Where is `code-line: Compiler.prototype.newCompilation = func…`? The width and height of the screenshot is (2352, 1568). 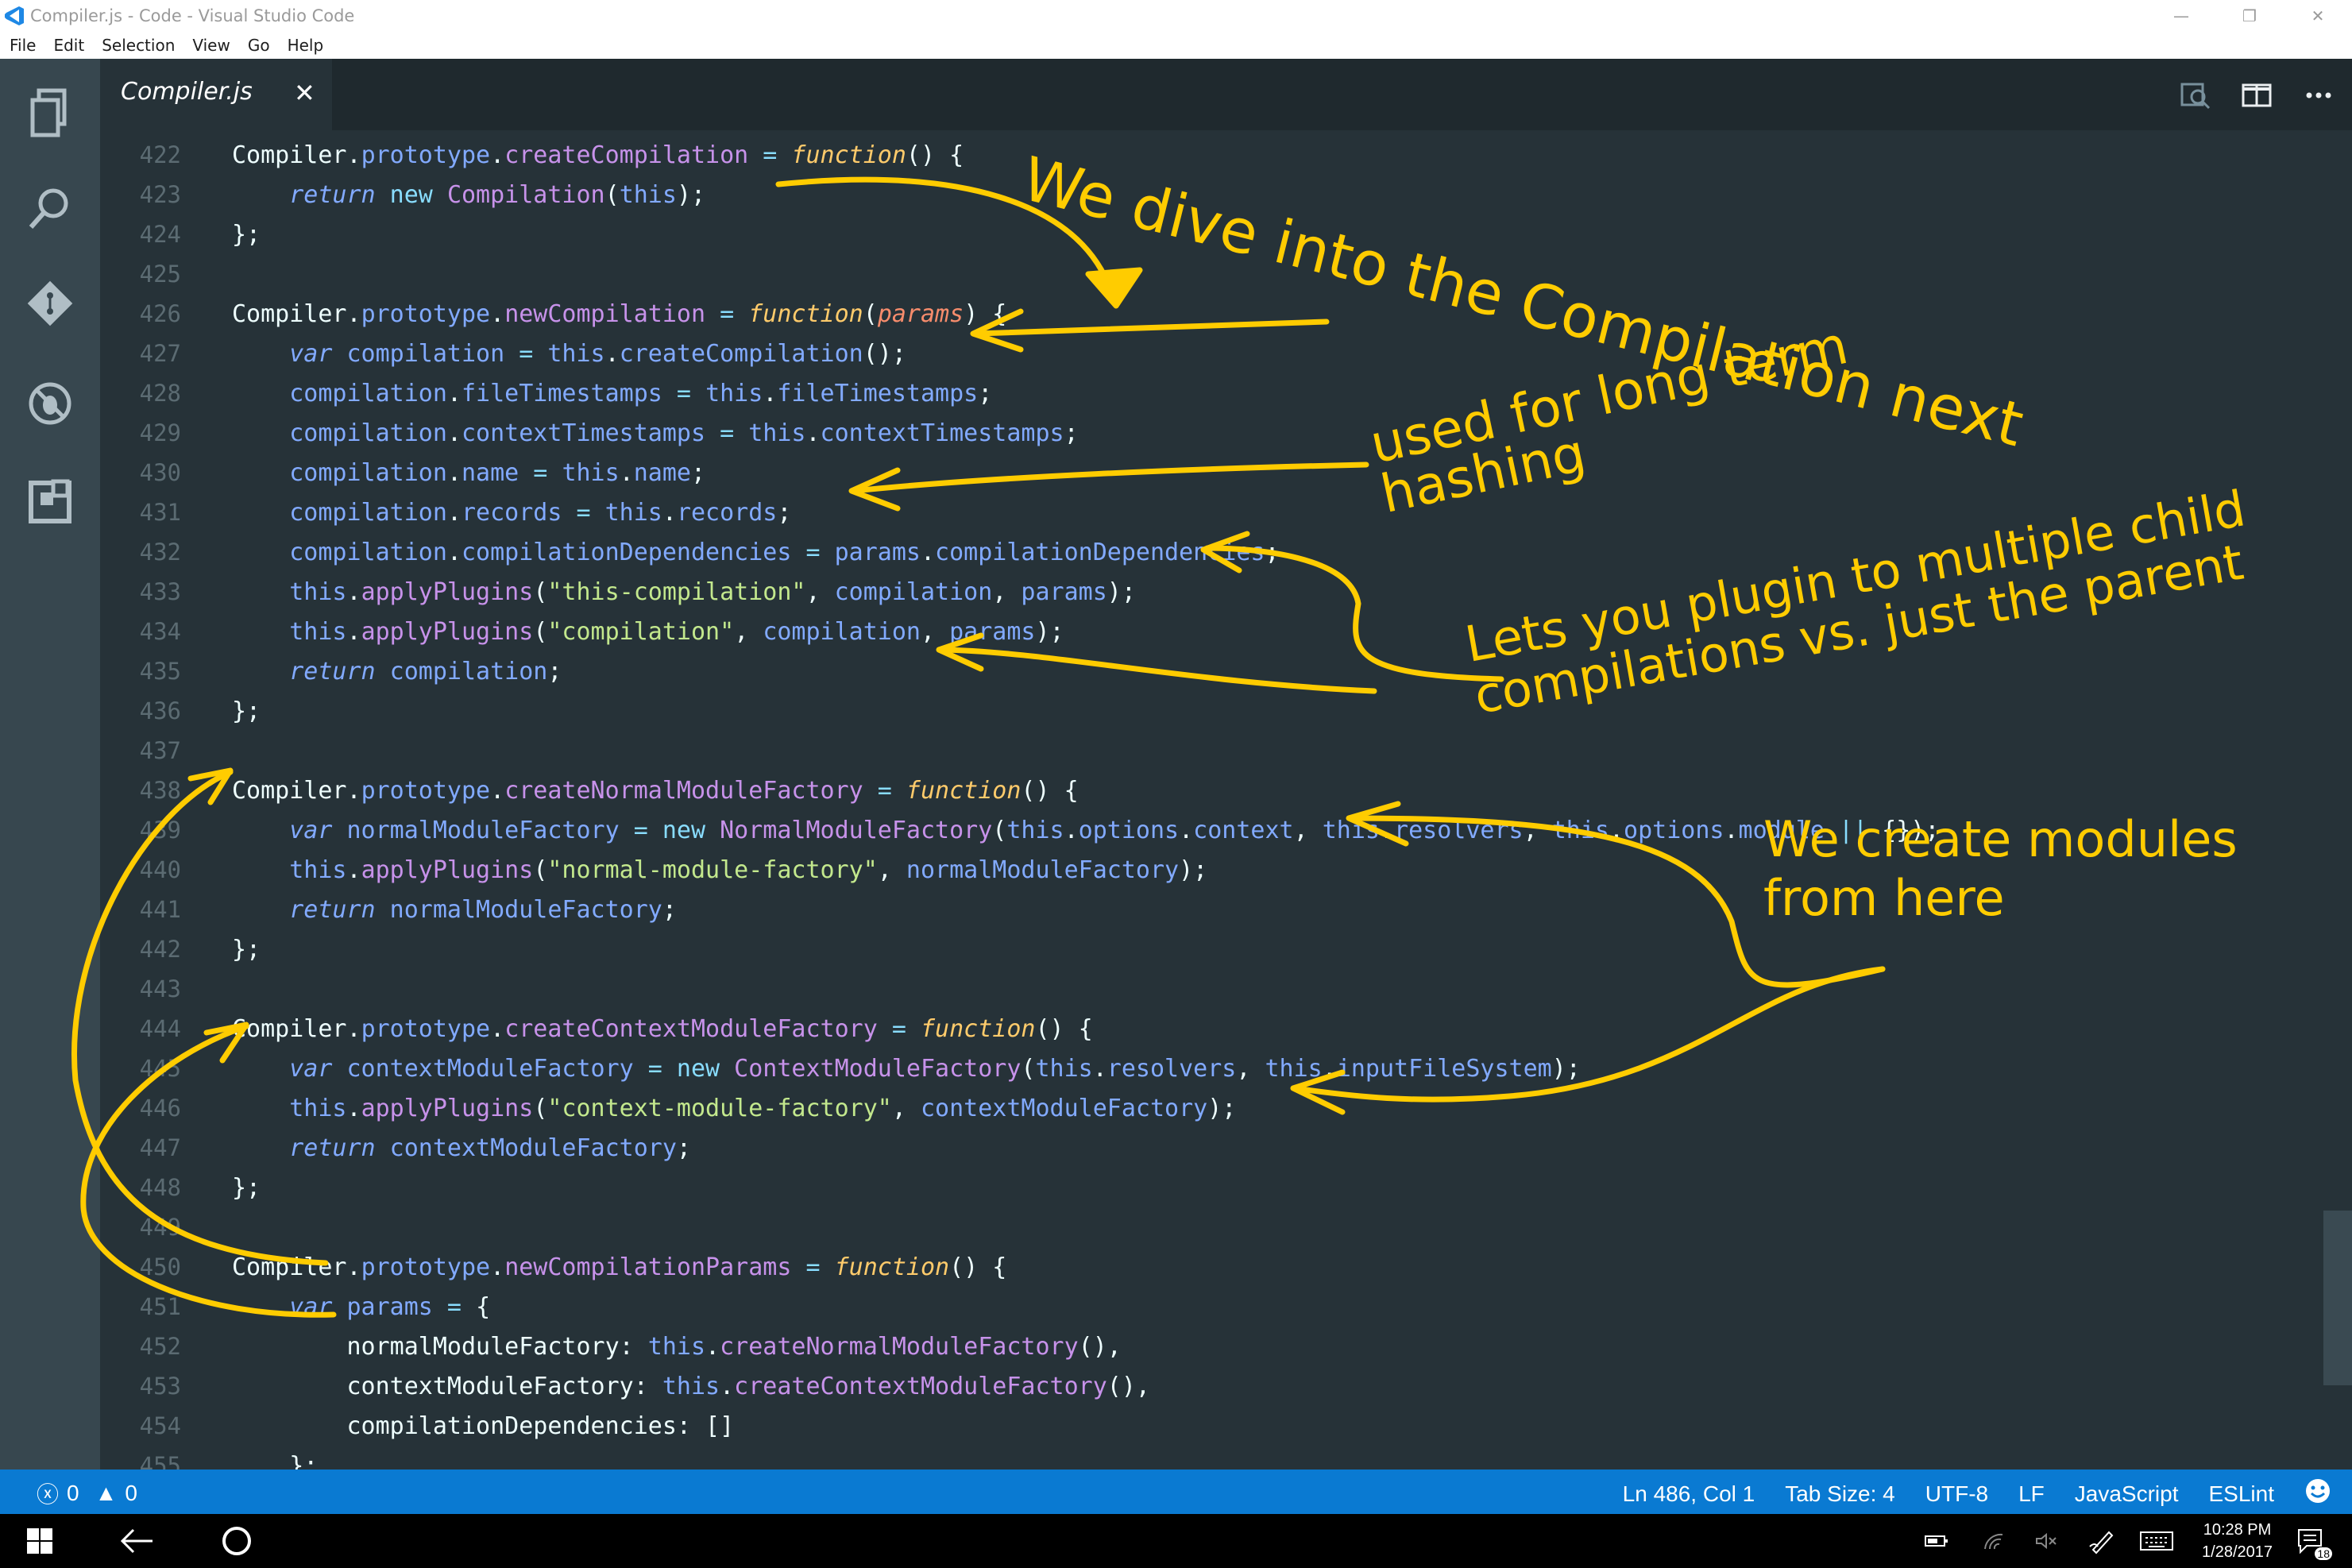
code-line: Compiler.prototype.newCompilation = func… is located at coordinates (619, 314).